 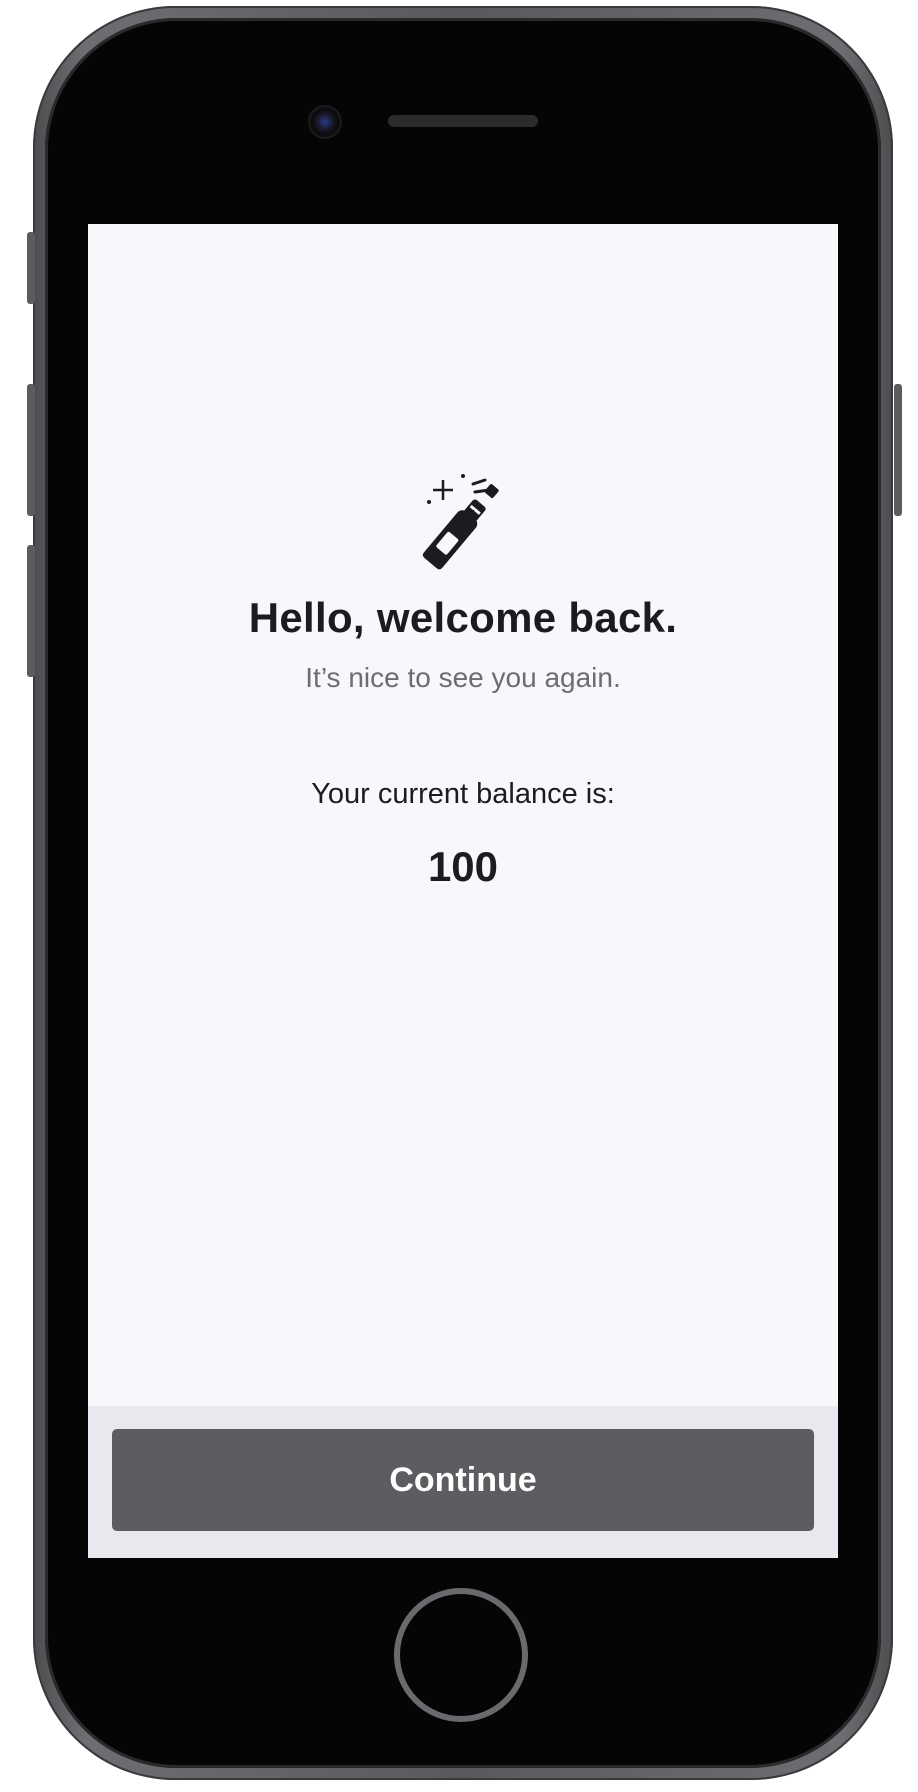 I want to click on balance-label: Your current balance is:, so click(x=463, y=794).